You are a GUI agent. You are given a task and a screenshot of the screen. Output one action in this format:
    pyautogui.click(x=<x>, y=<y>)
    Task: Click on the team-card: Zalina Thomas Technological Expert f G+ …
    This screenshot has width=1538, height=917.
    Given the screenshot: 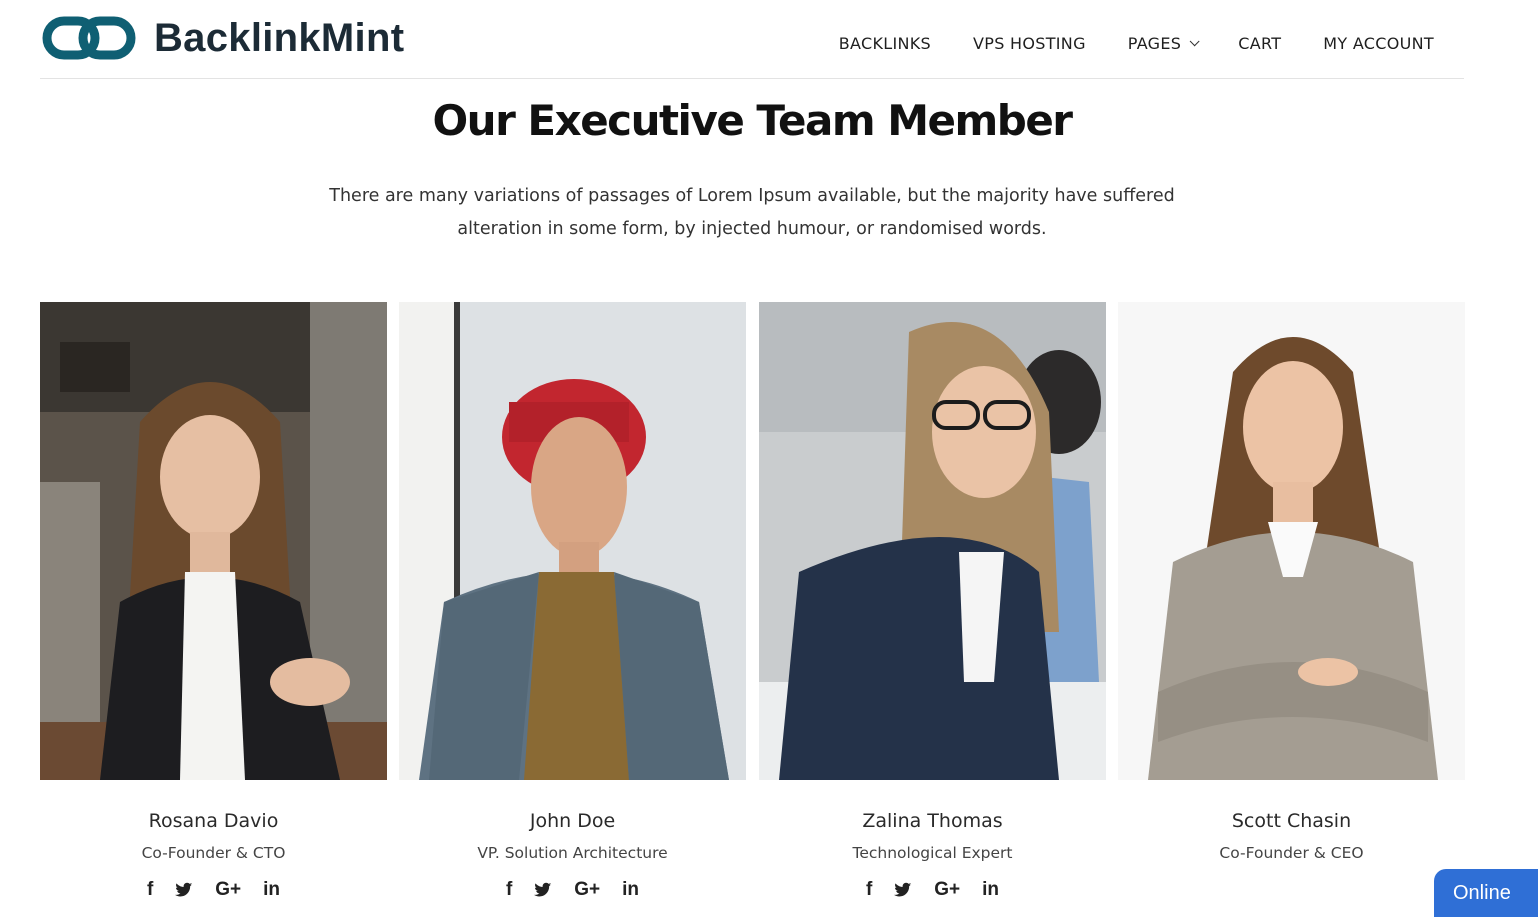 What is the action you would take?
    pyautogui.click(x=932, y=602)
    